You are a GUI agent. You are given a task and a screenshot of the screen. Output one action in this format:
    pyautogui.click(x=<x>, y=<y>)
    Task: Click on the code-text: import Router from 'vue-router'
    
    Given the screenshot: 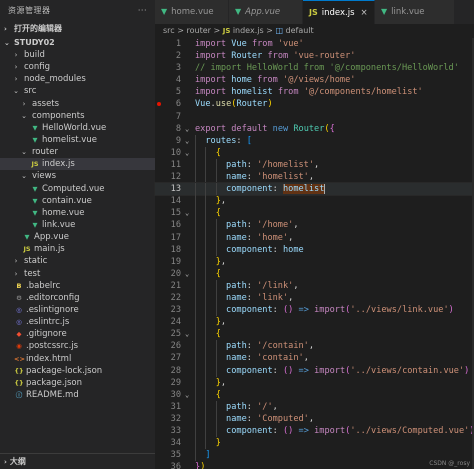 What is the action you would take?
    pyautogui.click(x=275, y=56)
    